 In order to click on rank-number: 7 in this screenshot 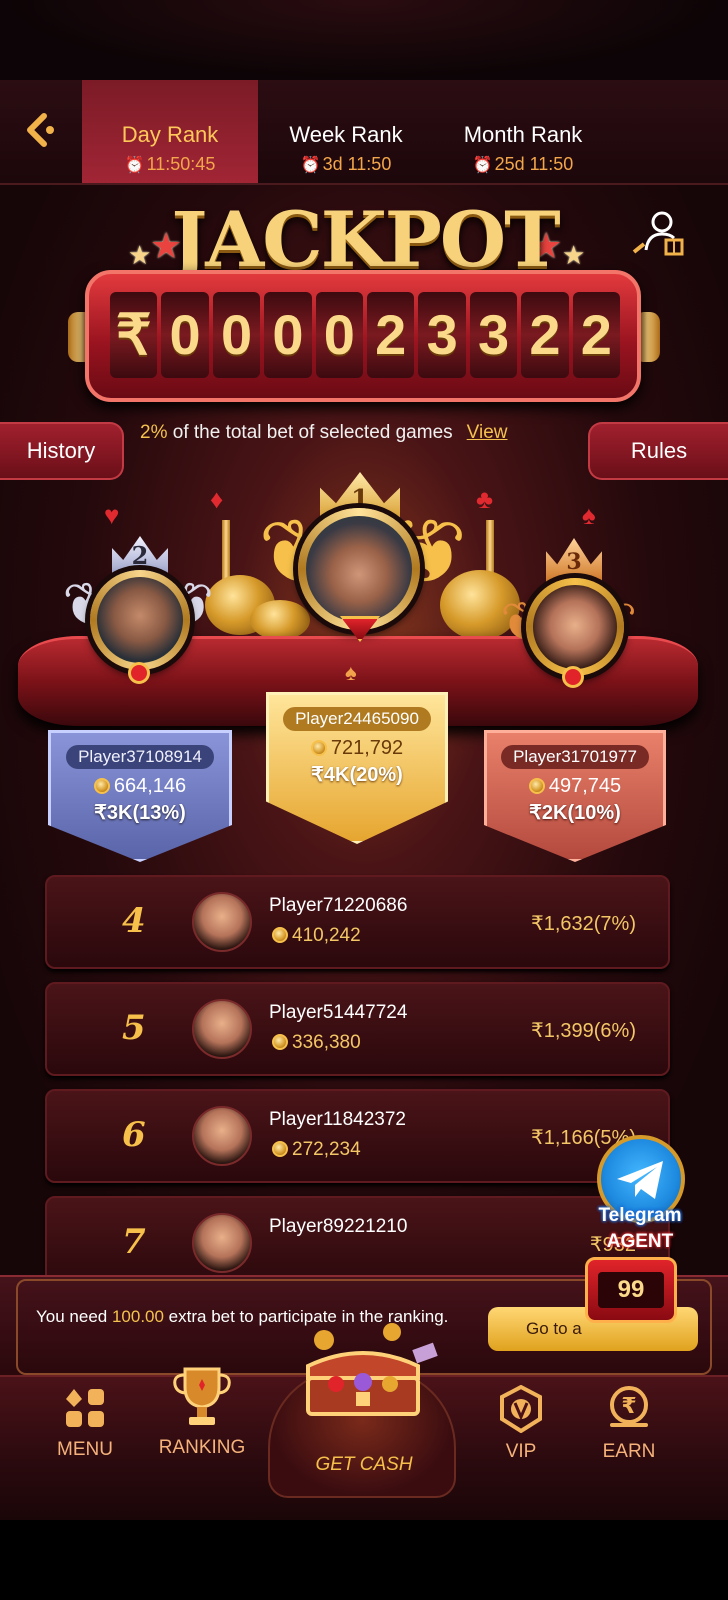, I will do `click(134, 1242)`.